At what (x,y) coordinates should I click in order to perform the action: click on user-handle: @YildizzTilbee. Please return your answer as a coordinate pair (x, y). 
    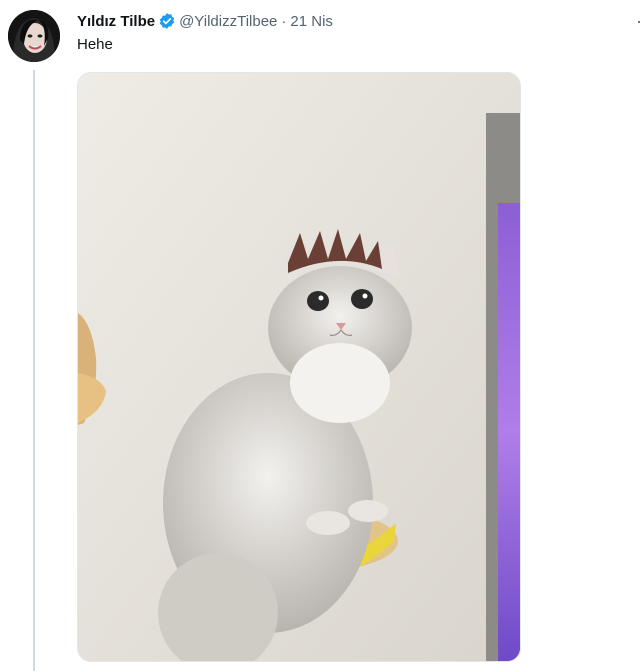
    Looking at the image, I should click on (228, 21).